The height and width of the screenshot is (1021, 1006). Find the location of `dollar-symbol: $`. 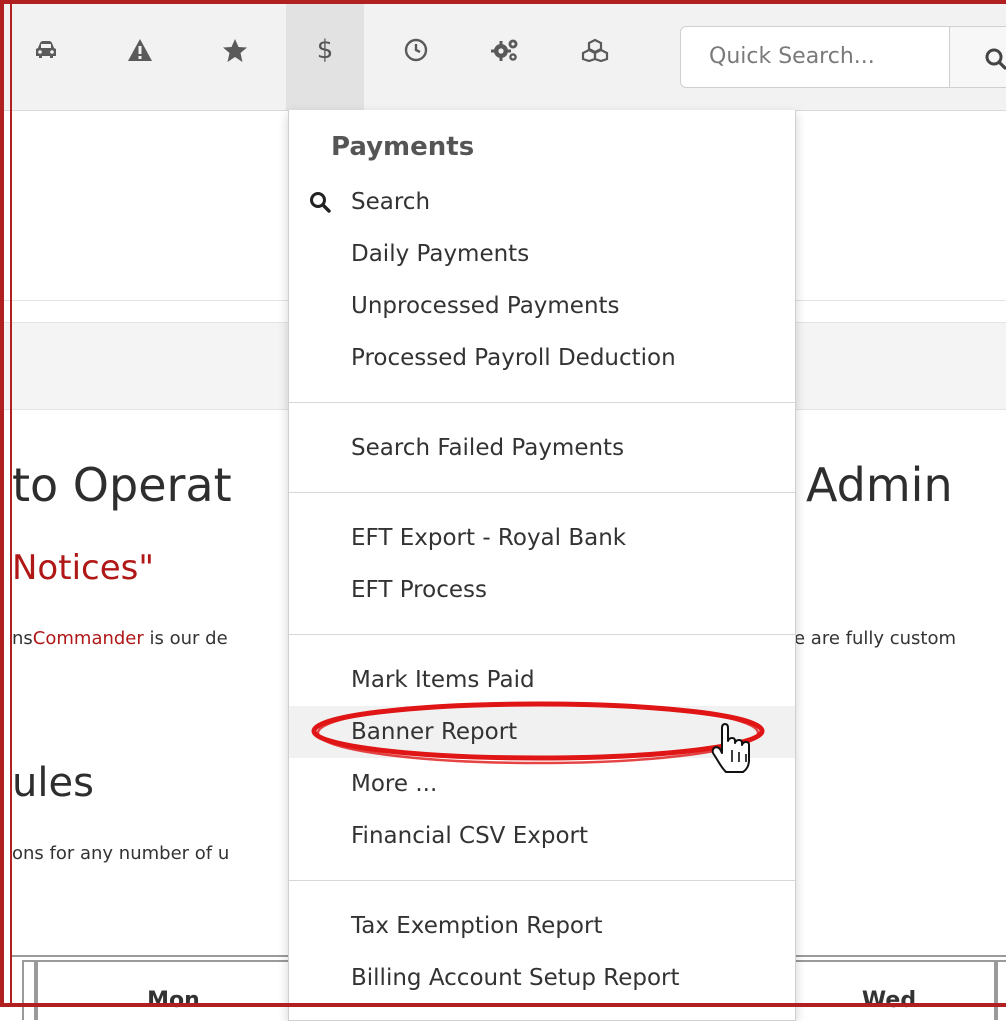

dollar-symbol: $ is located at coordinates (325, 50).